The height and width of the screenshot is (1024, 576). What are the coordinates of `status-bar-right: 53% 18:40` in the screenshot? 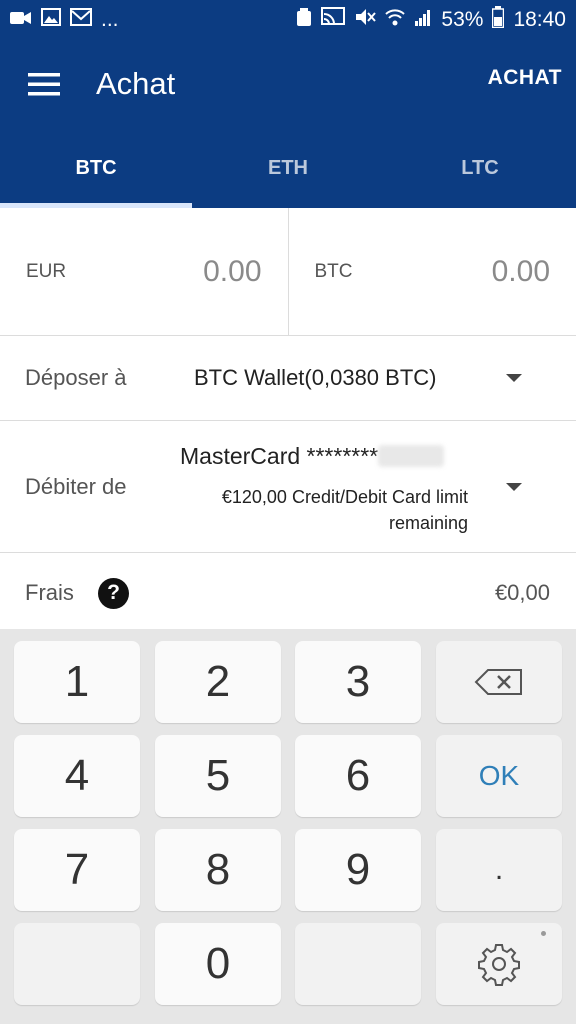 It's located at (431, 20).